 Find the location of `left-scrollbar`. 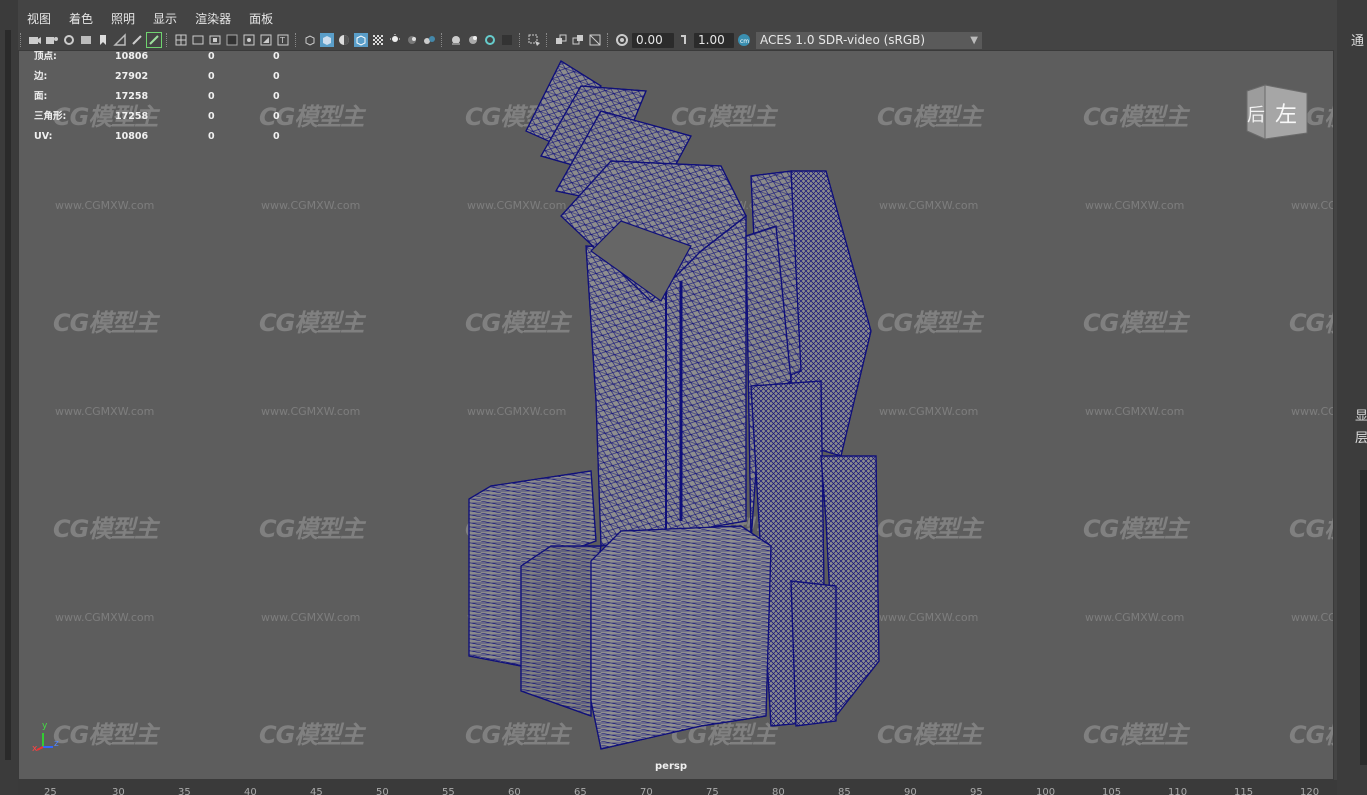

left-scrollbar is located at coordinates (8, 395).